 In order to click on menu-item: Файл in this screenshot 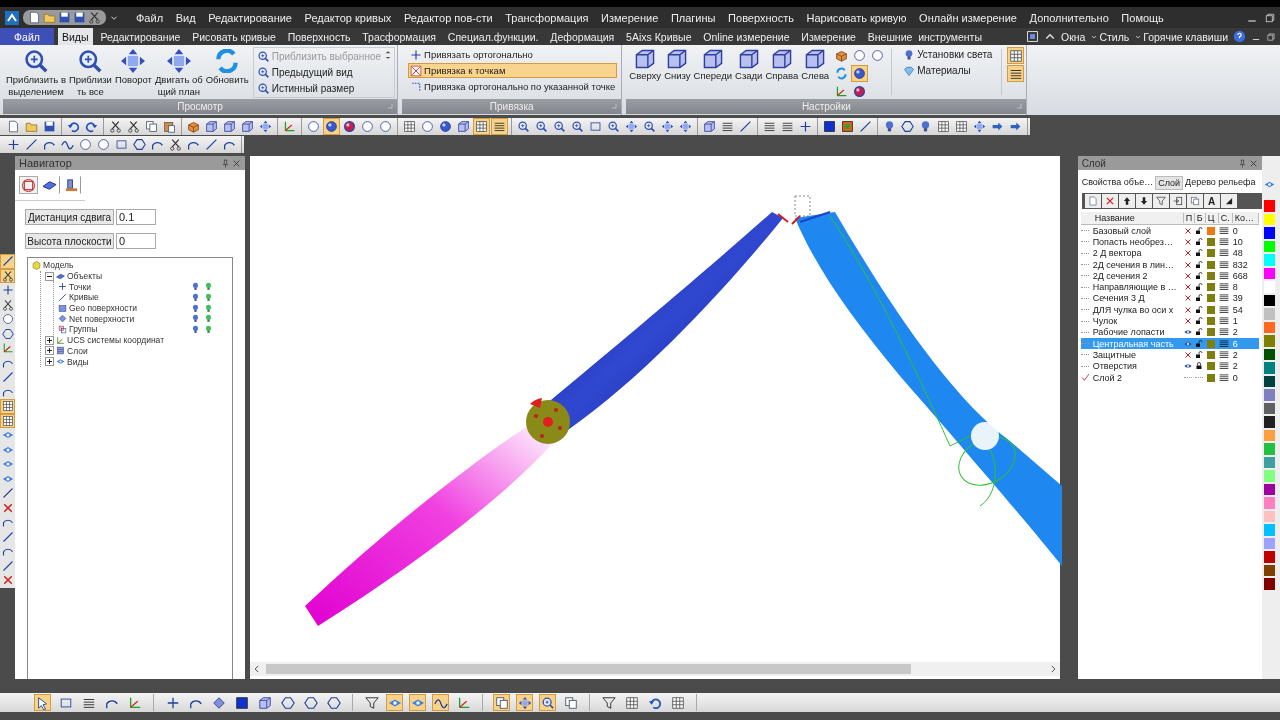, I will do `click(150, 17)`.